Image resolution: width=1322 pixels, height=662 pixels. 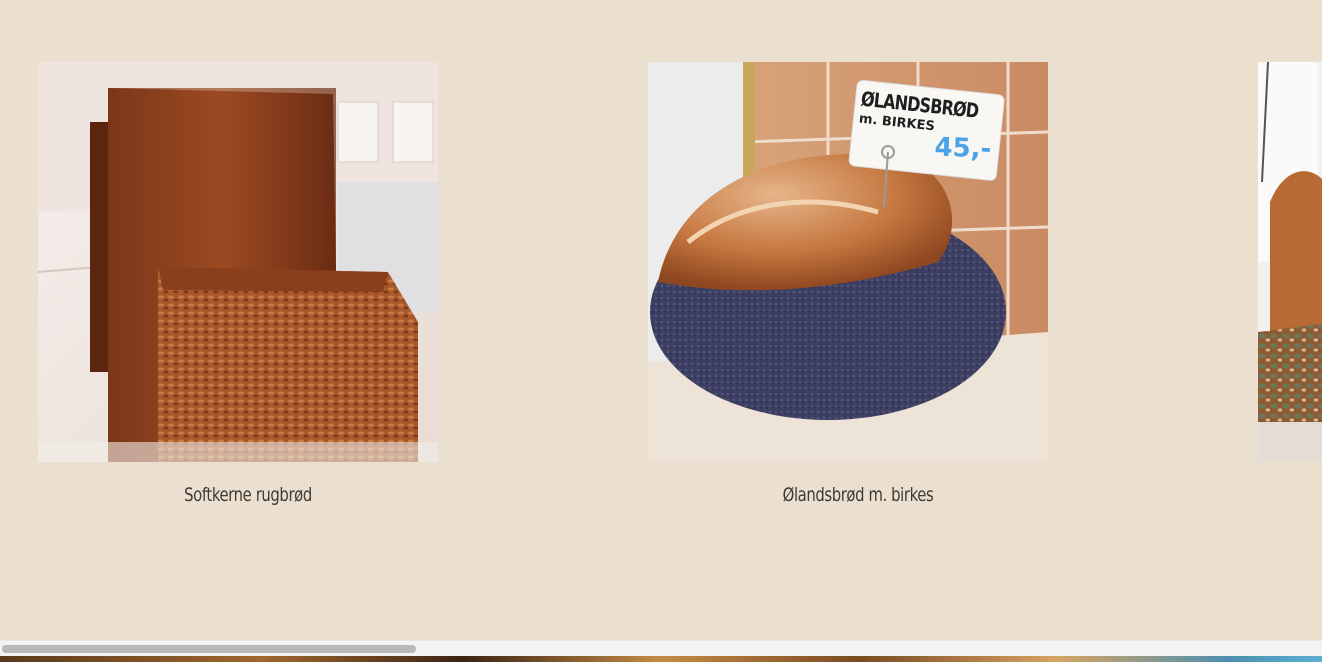 I want to click on gallery-item-caption: Ølandsbrød m. birkes, so click(x=858, y=495).